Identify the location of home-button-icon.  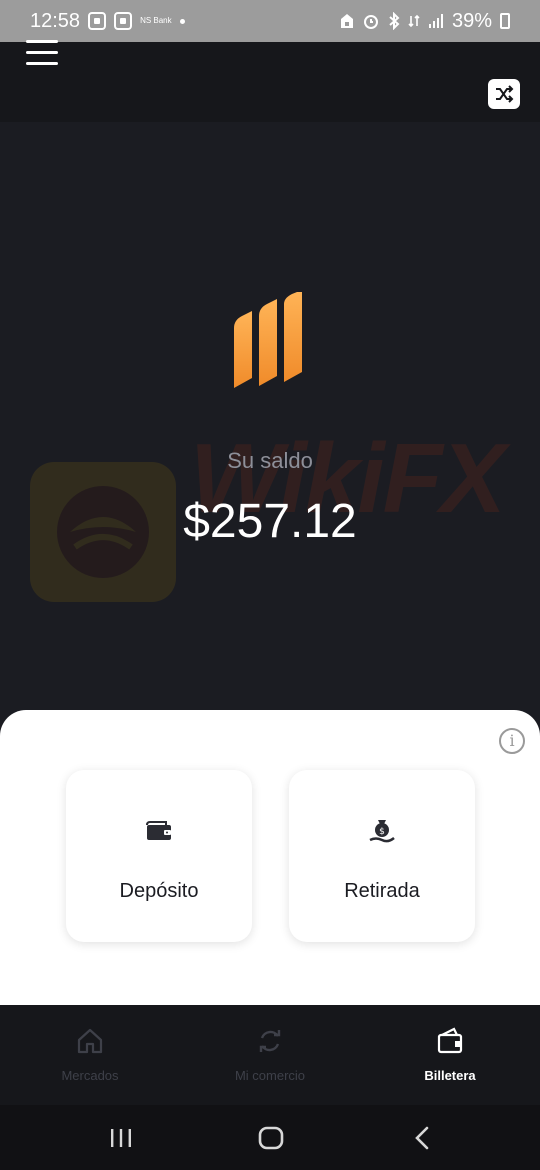
(271, 1138).